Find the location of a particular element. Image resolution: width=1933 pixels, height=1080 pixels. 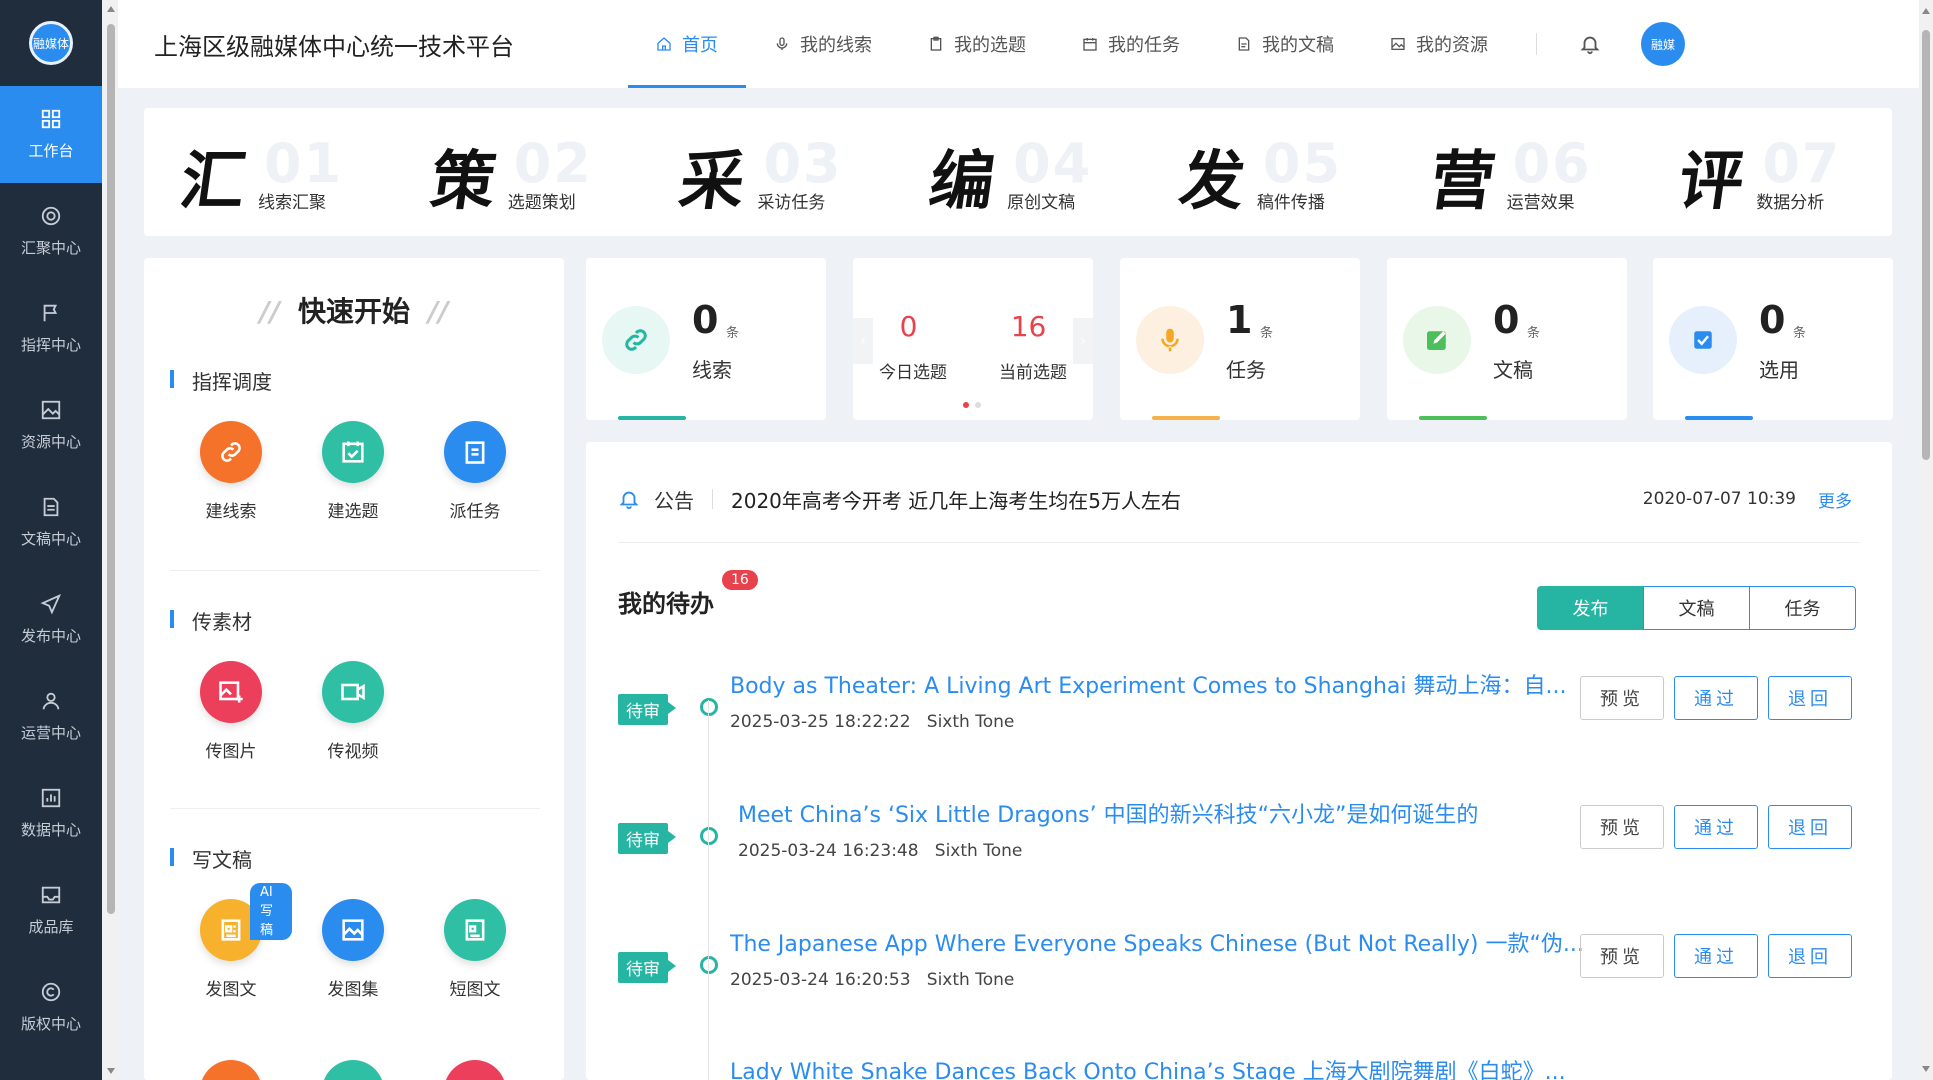

step-operations: 营 06 运营效果 is located at coordinates (1518, 172).